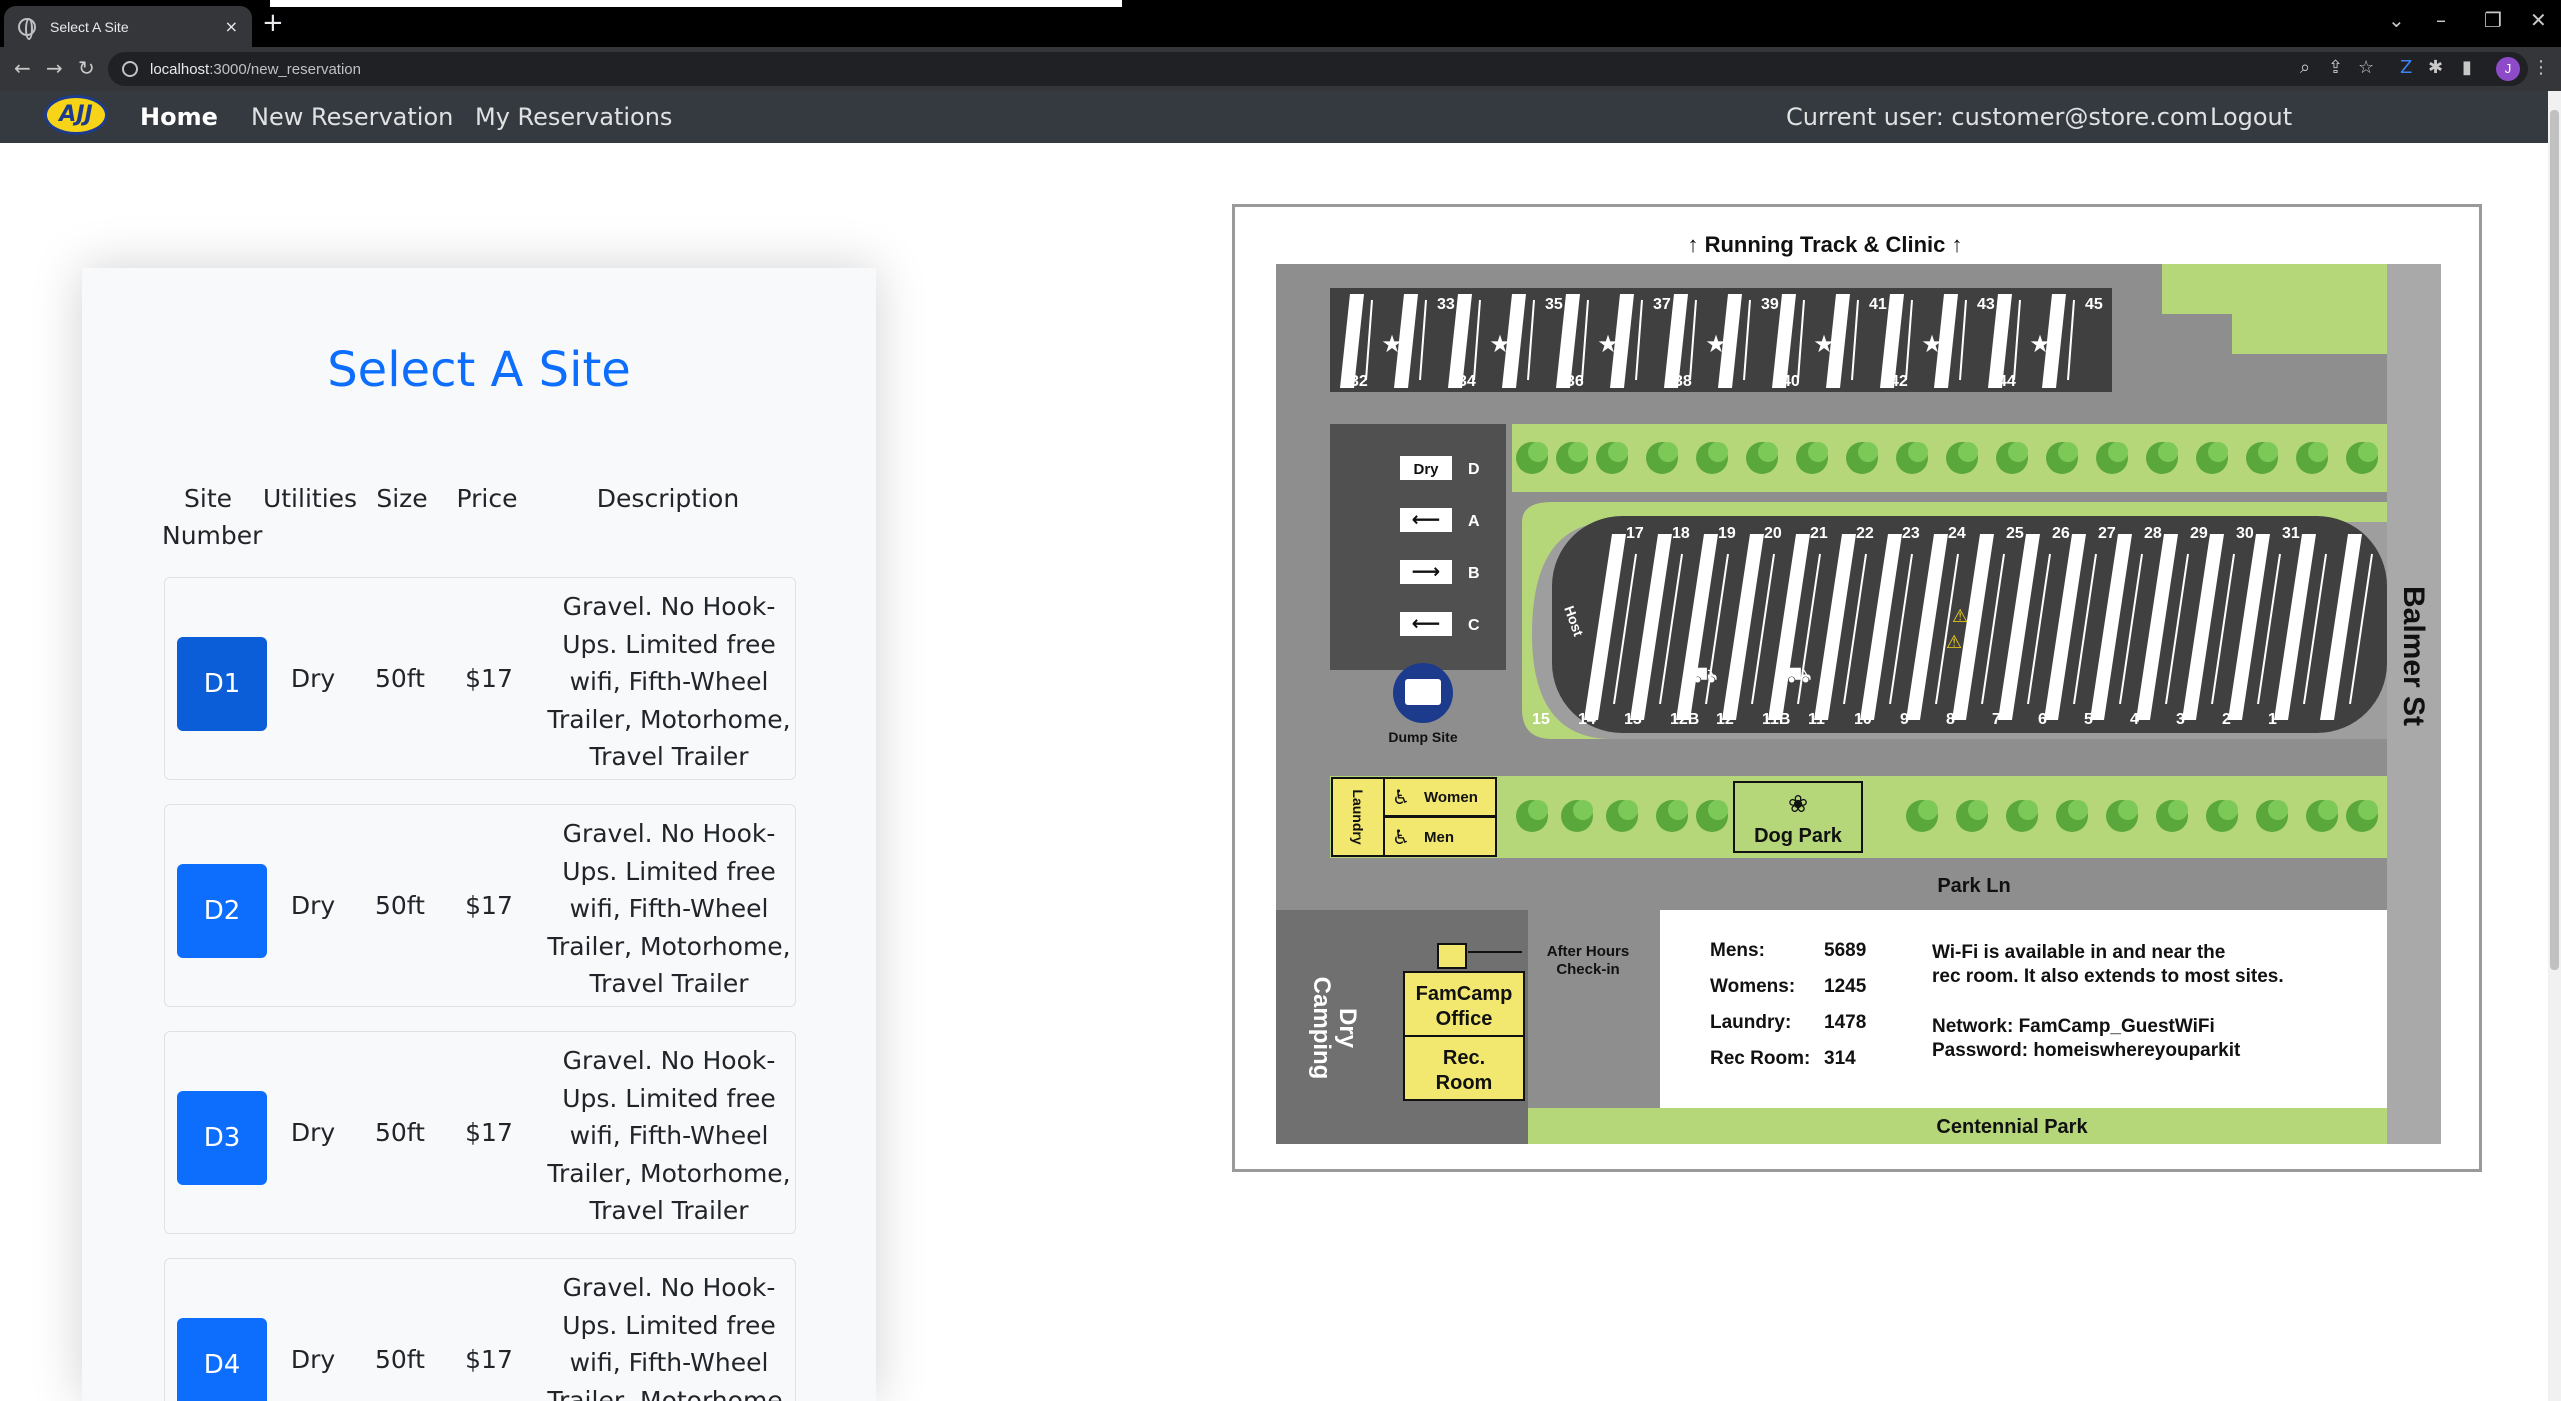 The height and width of the screenshot is (1401, 2561). Describe the element at coordinates (2493, 20) in the screenshot. I see `restore-icon: ❐` at that location.